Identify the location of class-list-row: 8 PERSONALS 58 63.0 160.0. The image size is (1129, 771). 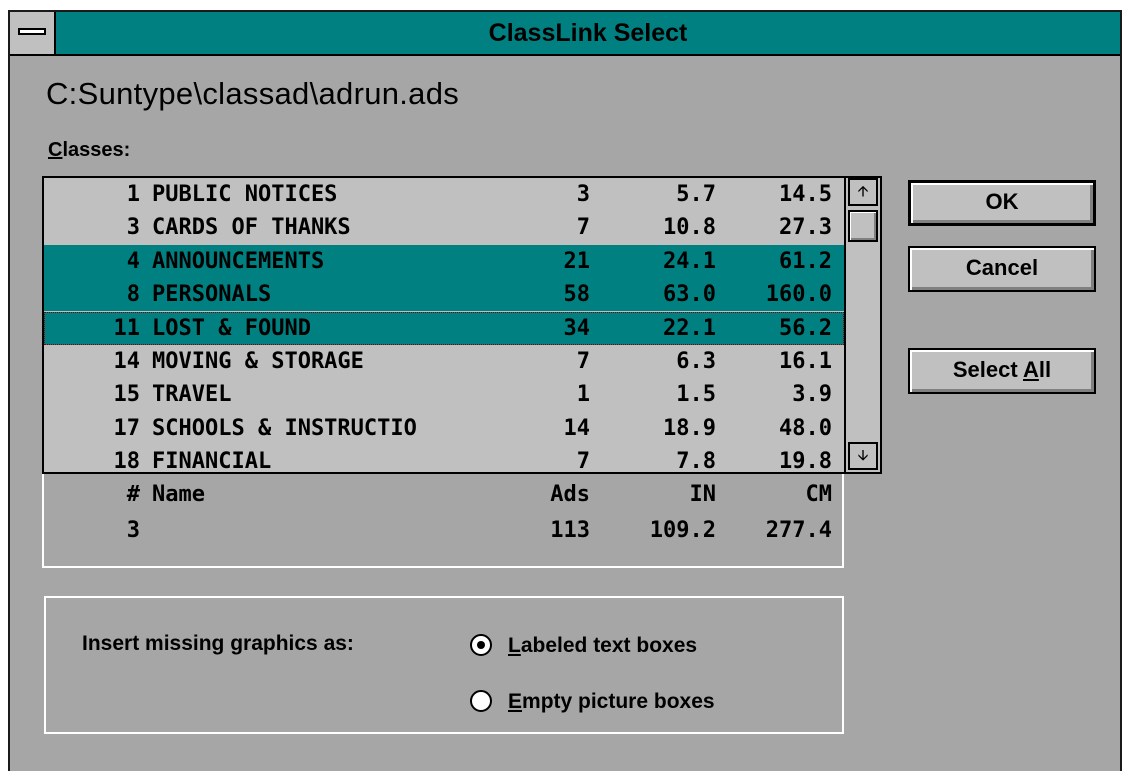
(444, 295).